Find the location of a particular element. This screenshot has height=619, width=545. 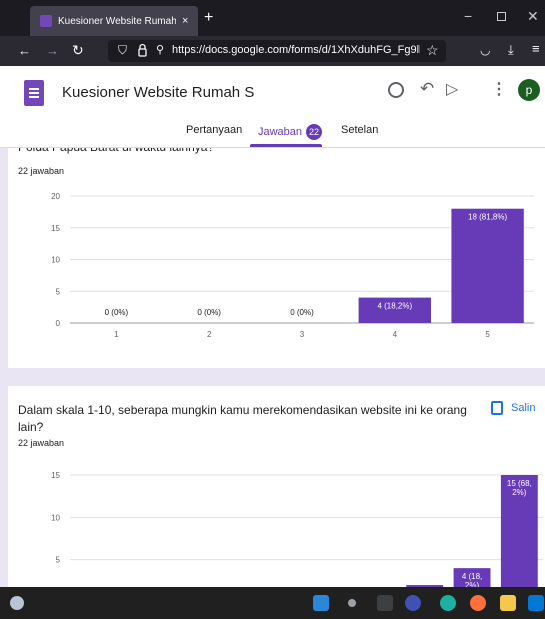

chart-2-ytick-label: 5 is located at coordinates (58, 560).